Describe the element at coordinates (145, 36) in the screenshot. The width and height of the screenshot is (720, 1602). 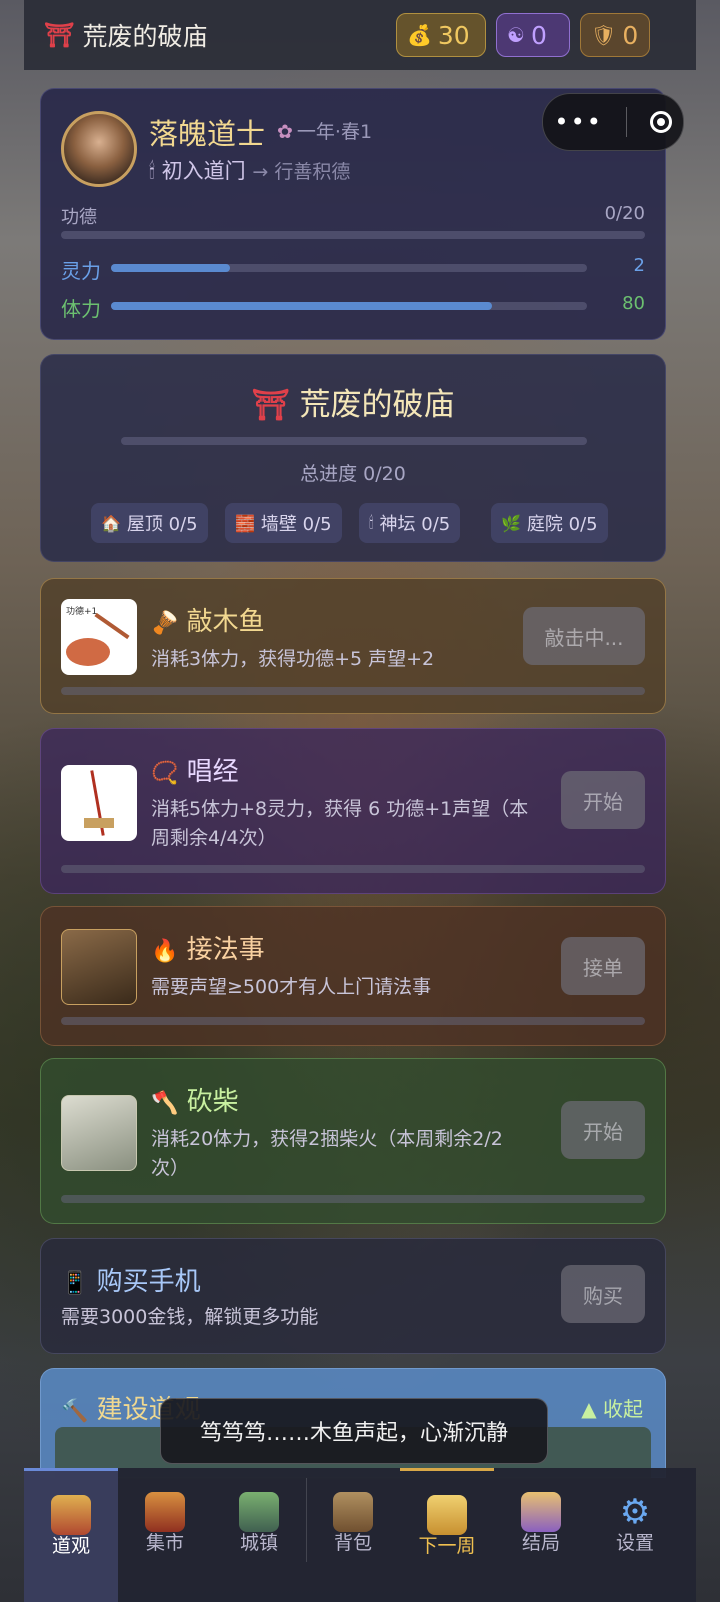
I see `location-title: 荒废的破庙` at that location.